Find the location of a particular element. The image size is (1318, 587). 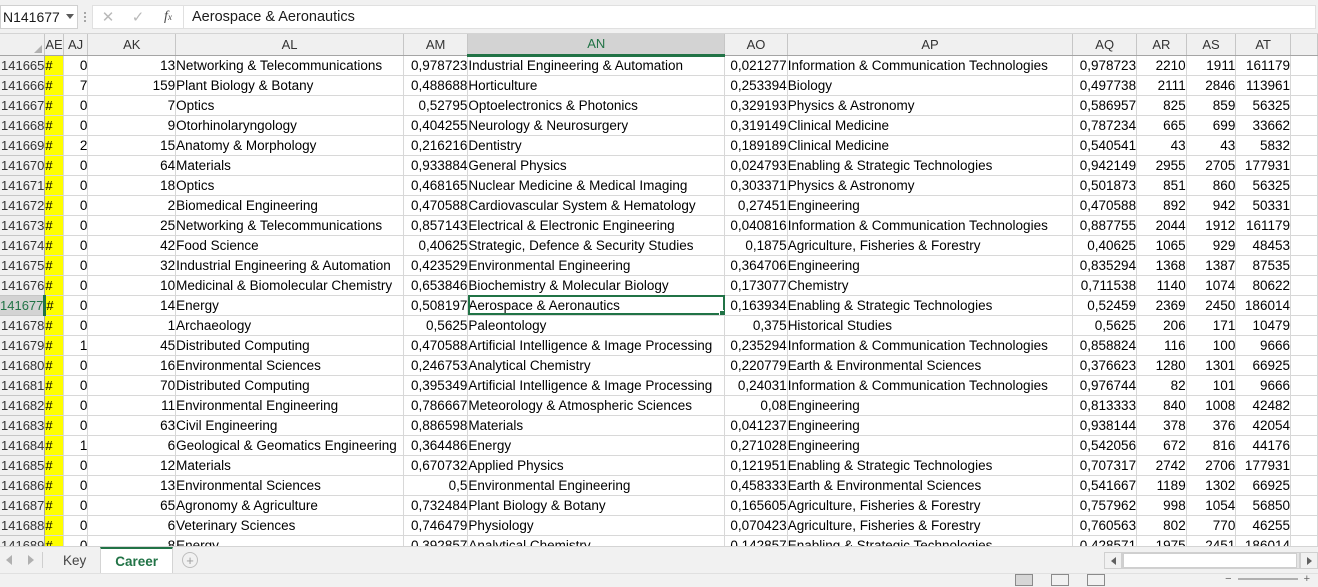

column-header-aq: AQ is located at coordinates (1105, 45).